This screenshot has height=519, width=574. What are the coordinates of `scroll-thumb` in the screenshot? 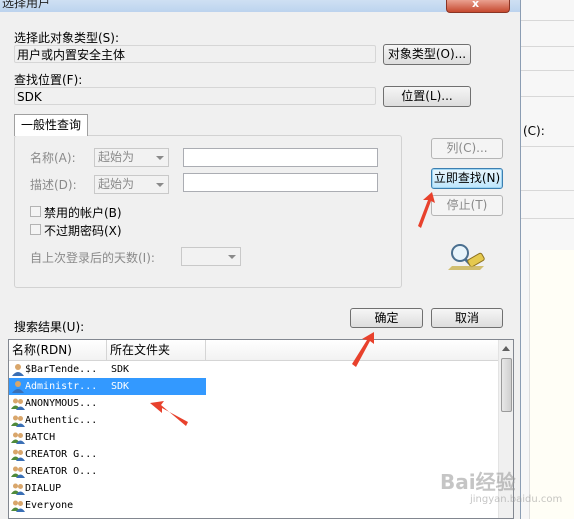 It's located at (506, 385).